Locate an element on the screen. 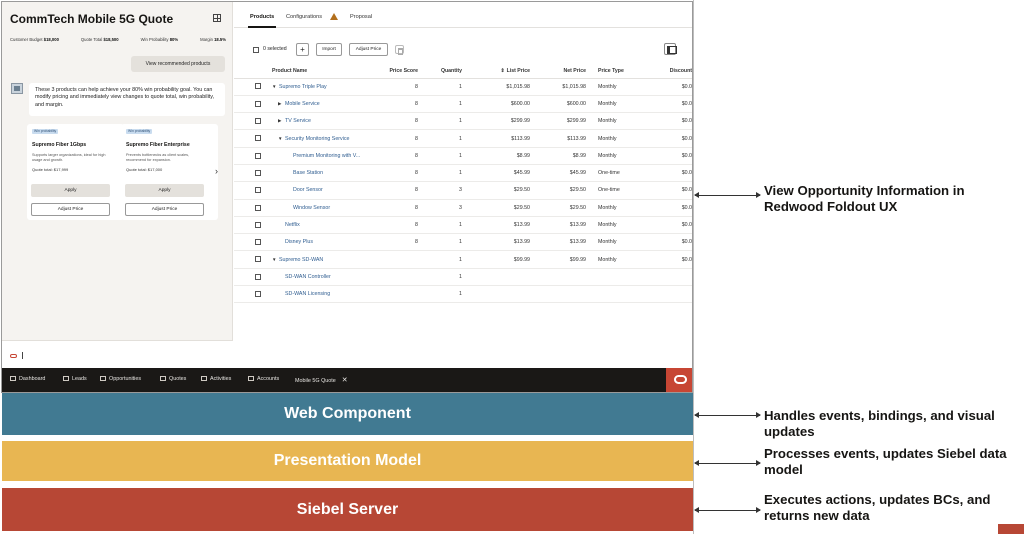 The height and width of the screenshot is (534, 1024). header-discount: Discount is located at coordinates (673, 72).